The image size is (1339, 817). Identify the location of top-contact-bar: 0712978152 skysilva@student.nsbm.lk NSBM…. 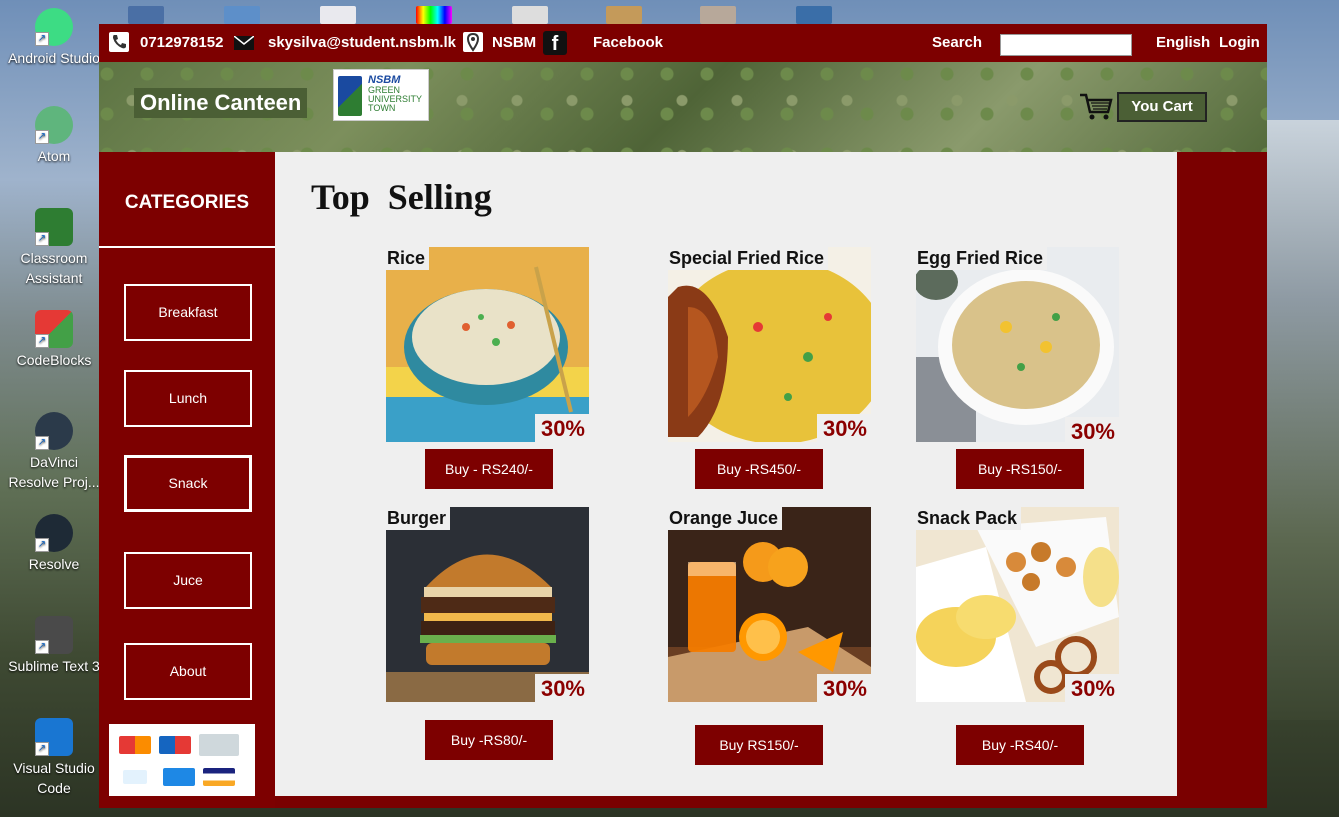
(683, 43).